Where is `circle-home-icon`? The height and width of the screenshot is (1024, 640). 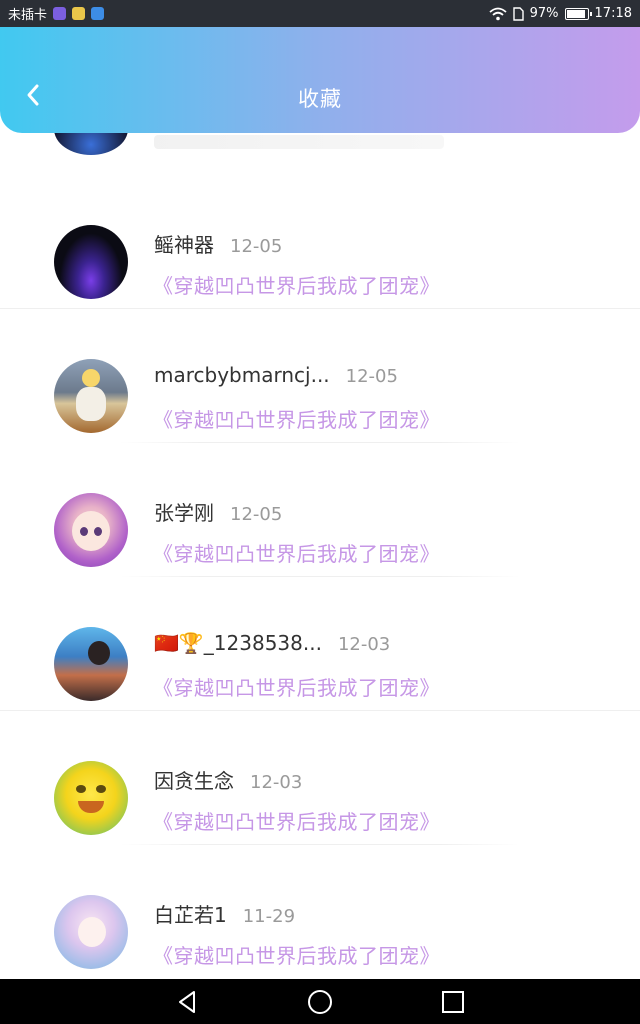 circle-home-icon is located at coordinates (319, 1001).